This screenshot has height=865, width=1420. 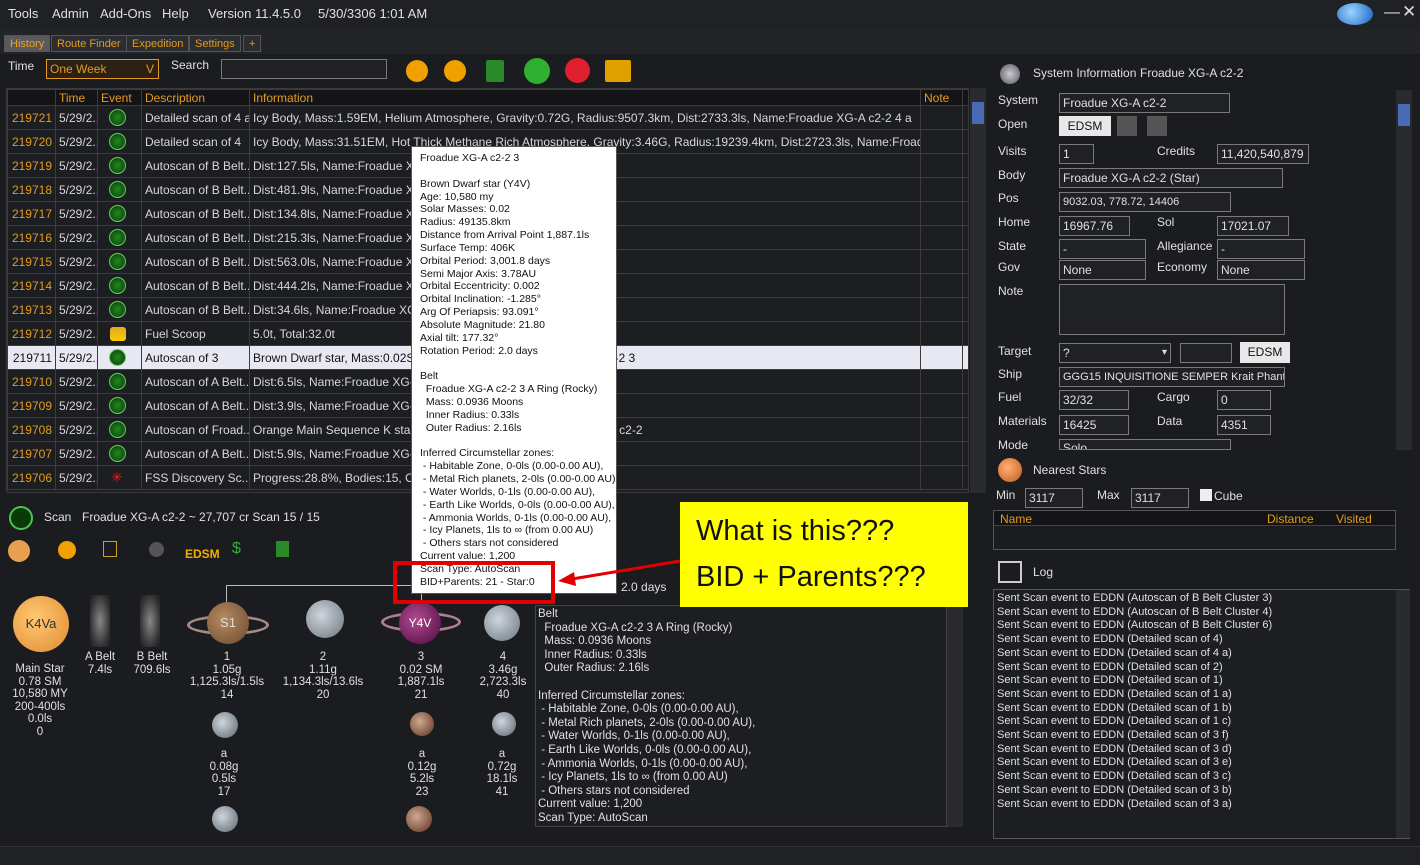 What do you see at coordinates (1160, 498) in the screenshot?
I see `max-field: 3117` at bounding box center [1160, 498].